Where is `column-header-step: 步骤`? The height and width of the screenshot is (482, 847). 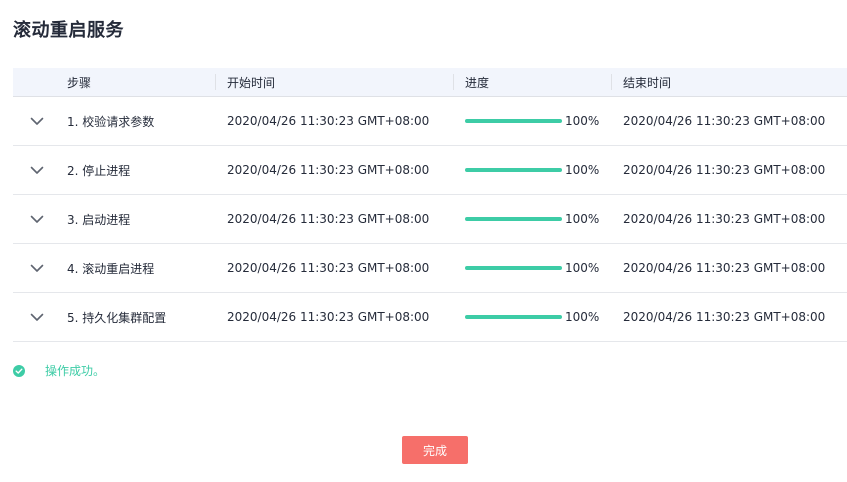 column-header-step: 步骤 is located at coordinates (79, 82).